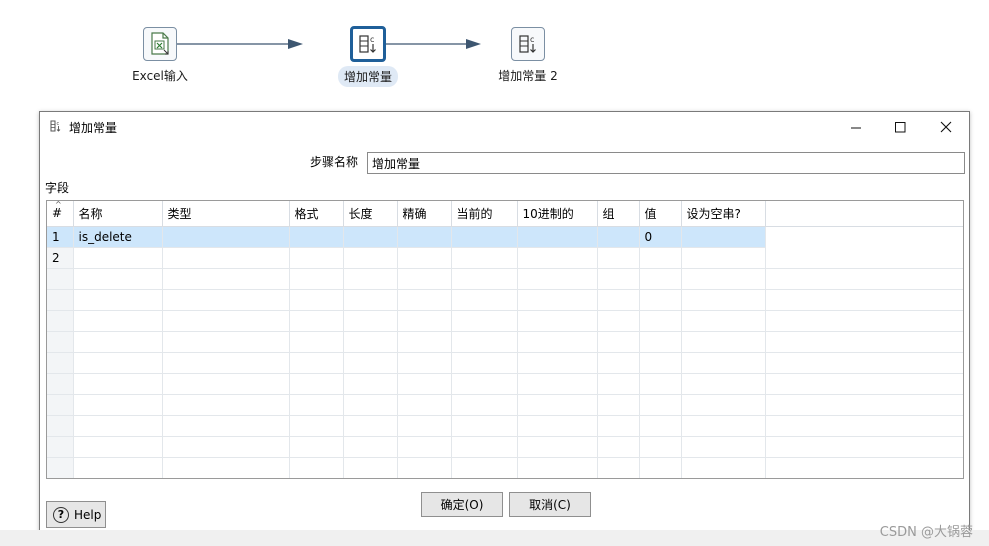 Image resolution: width=989 pixels, height=546 pixels. What do you see at coordinates (118, 214) in the screenshot?
I see `column-header-name: 名称` at bounding box center [118, 214].